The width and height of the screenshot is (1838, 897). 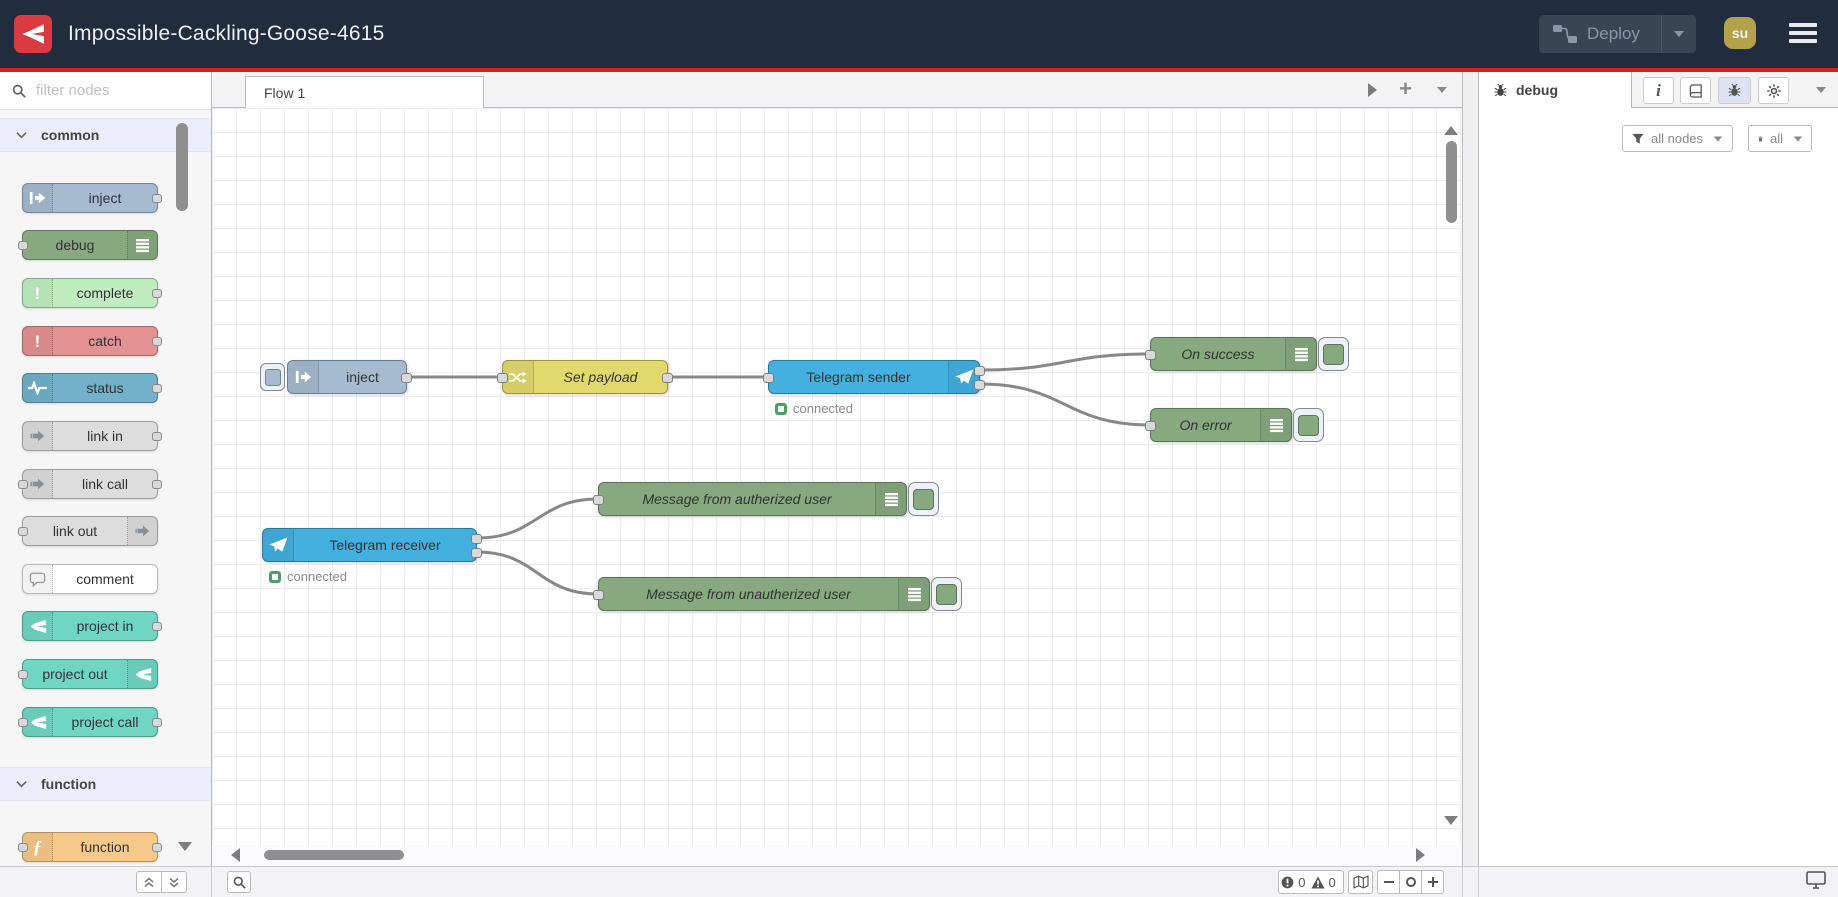 I want to click on deploy-options-caret-icon, so click(x=1679, y=34).